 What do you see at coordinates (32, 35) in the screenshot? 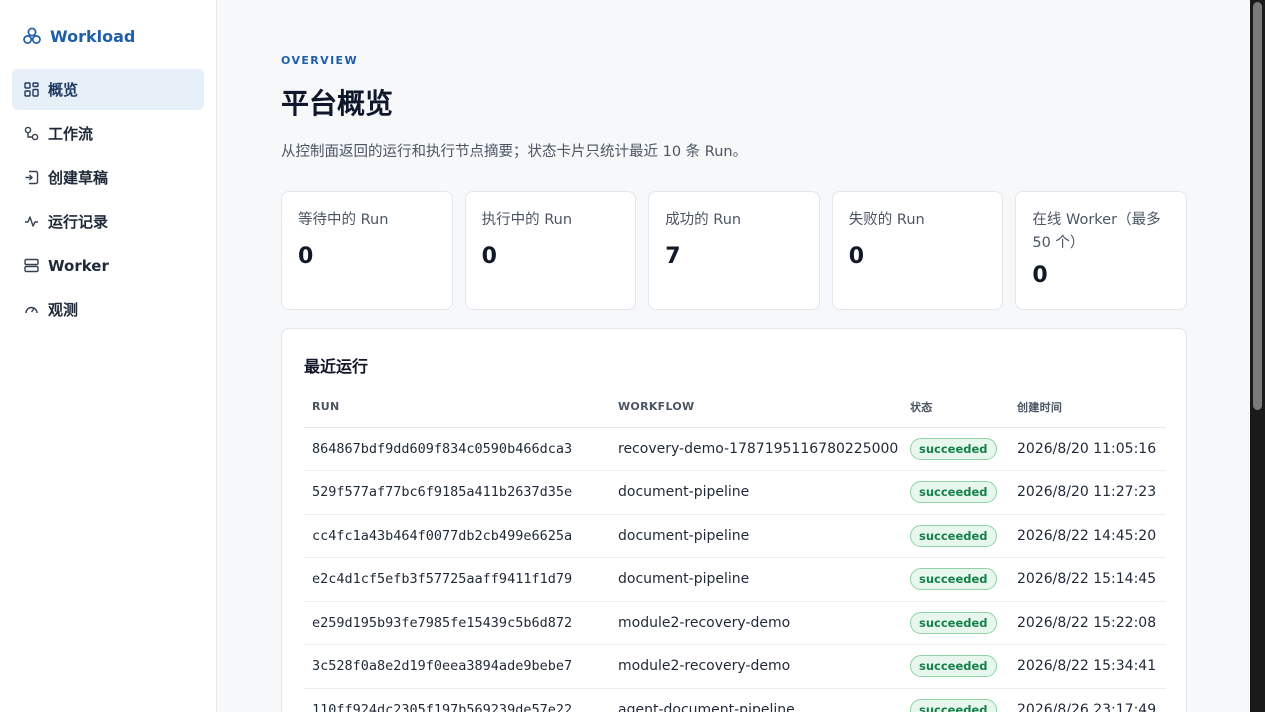
I see `workload-logo-icon` at bounding box center [32, 35].